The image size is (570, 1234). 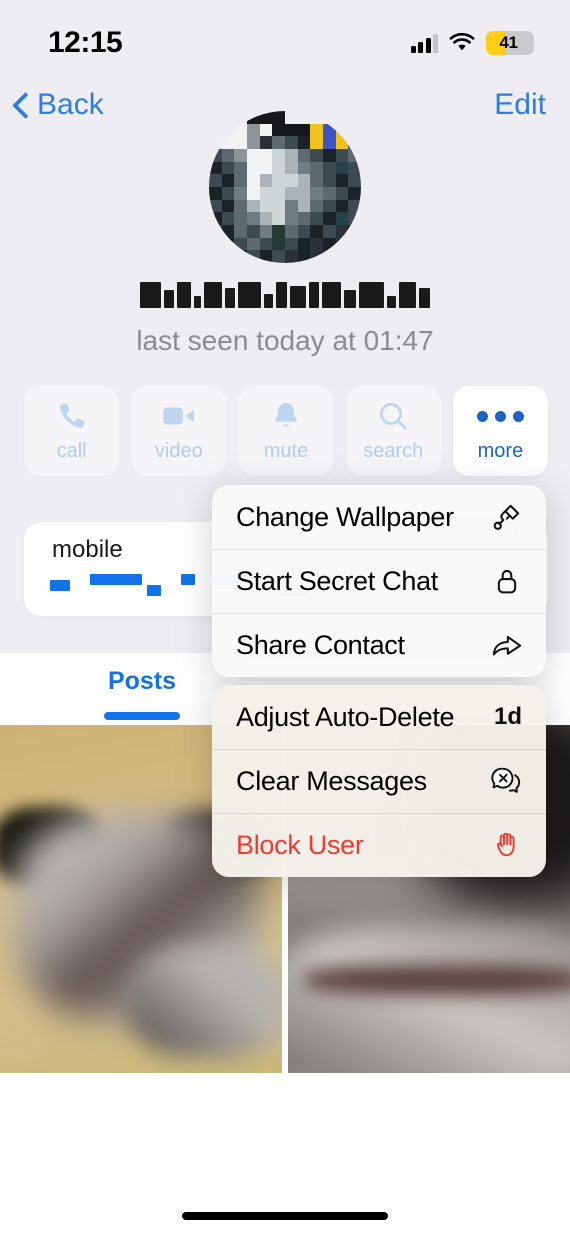 I want to click on call-button: call, so click(x=72, y=431).